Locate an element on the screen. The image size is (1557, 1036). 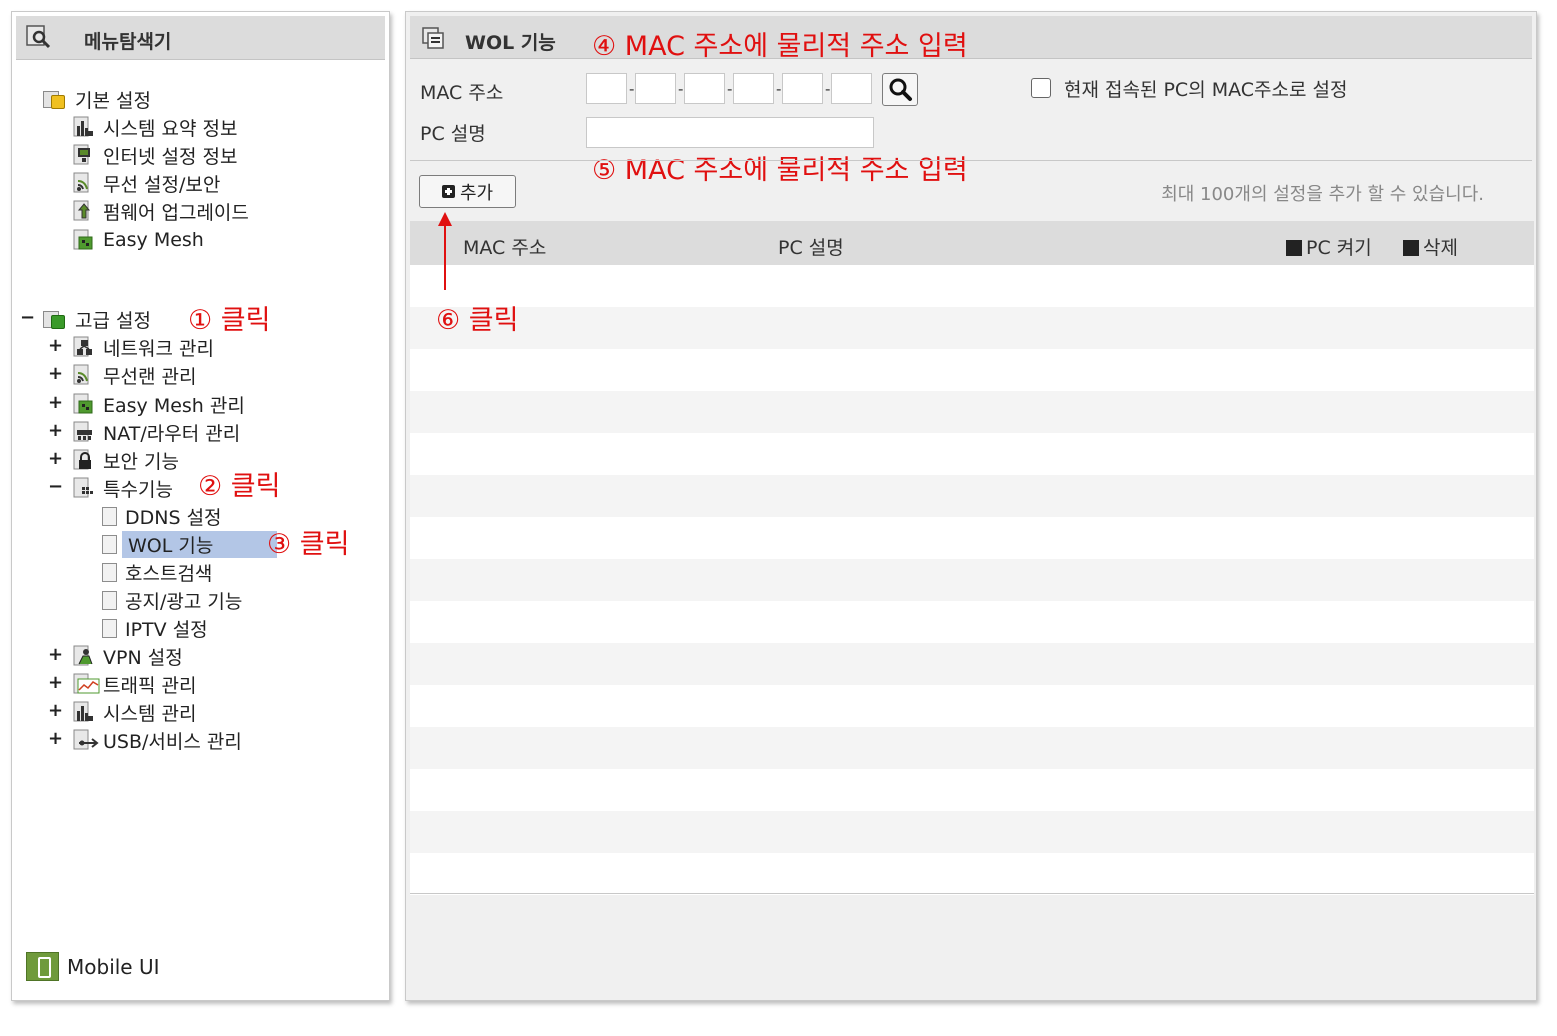
tree-label: 고급 설정 is located at coordinates (113, 320).